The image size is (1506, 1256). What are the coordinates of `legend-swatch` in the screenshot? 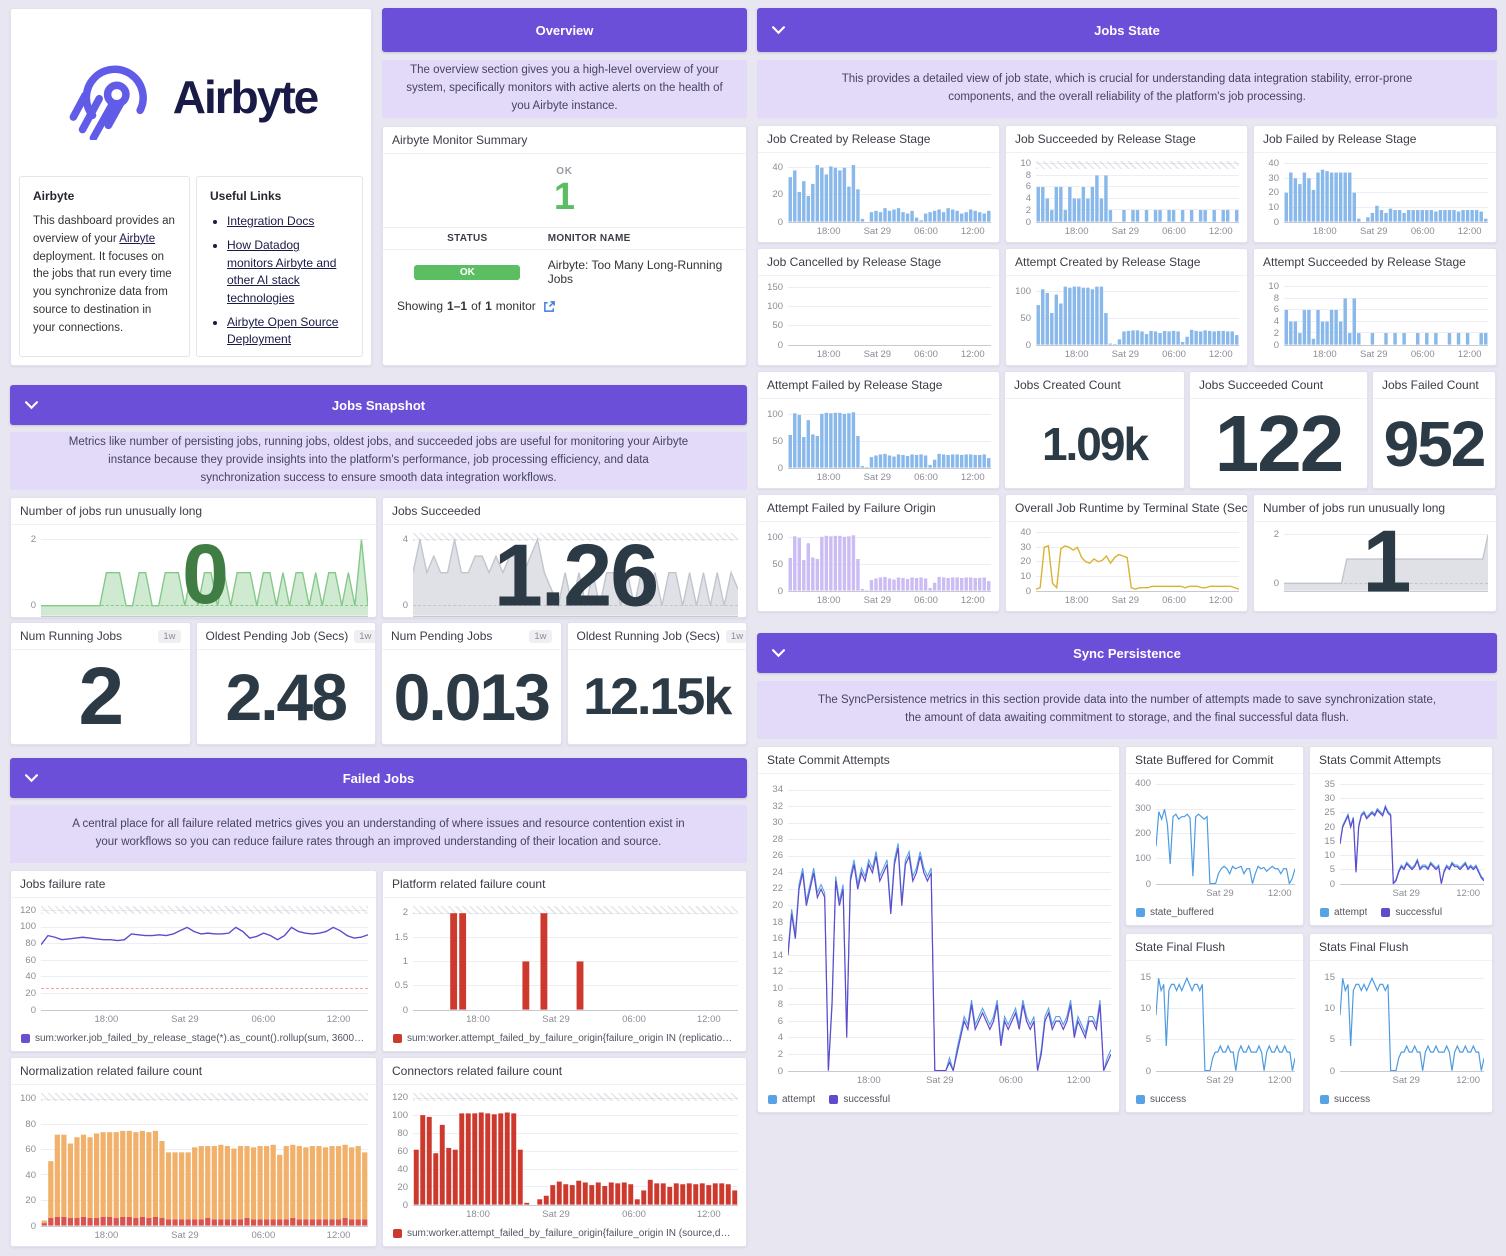 It's located at (25, 1038).